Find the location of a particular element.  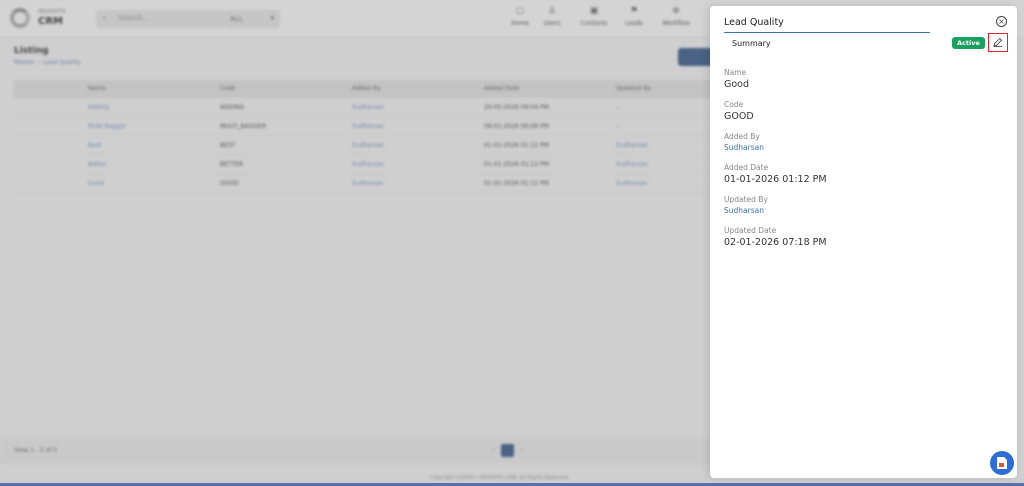

page-title: Listing is located at coordinates (31, 51).